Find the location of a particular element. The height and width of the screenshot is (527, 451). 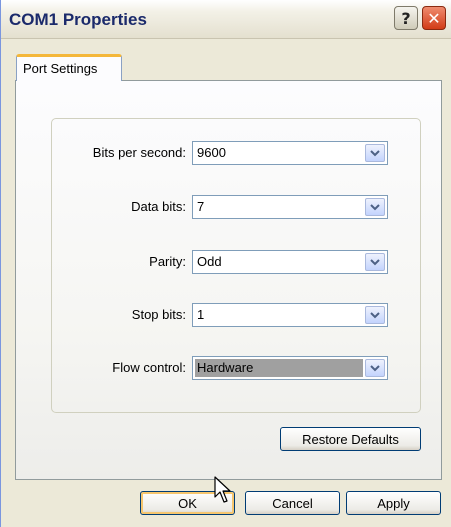

bits-per-second-select: 9600 is located at coordinates (290, 153).